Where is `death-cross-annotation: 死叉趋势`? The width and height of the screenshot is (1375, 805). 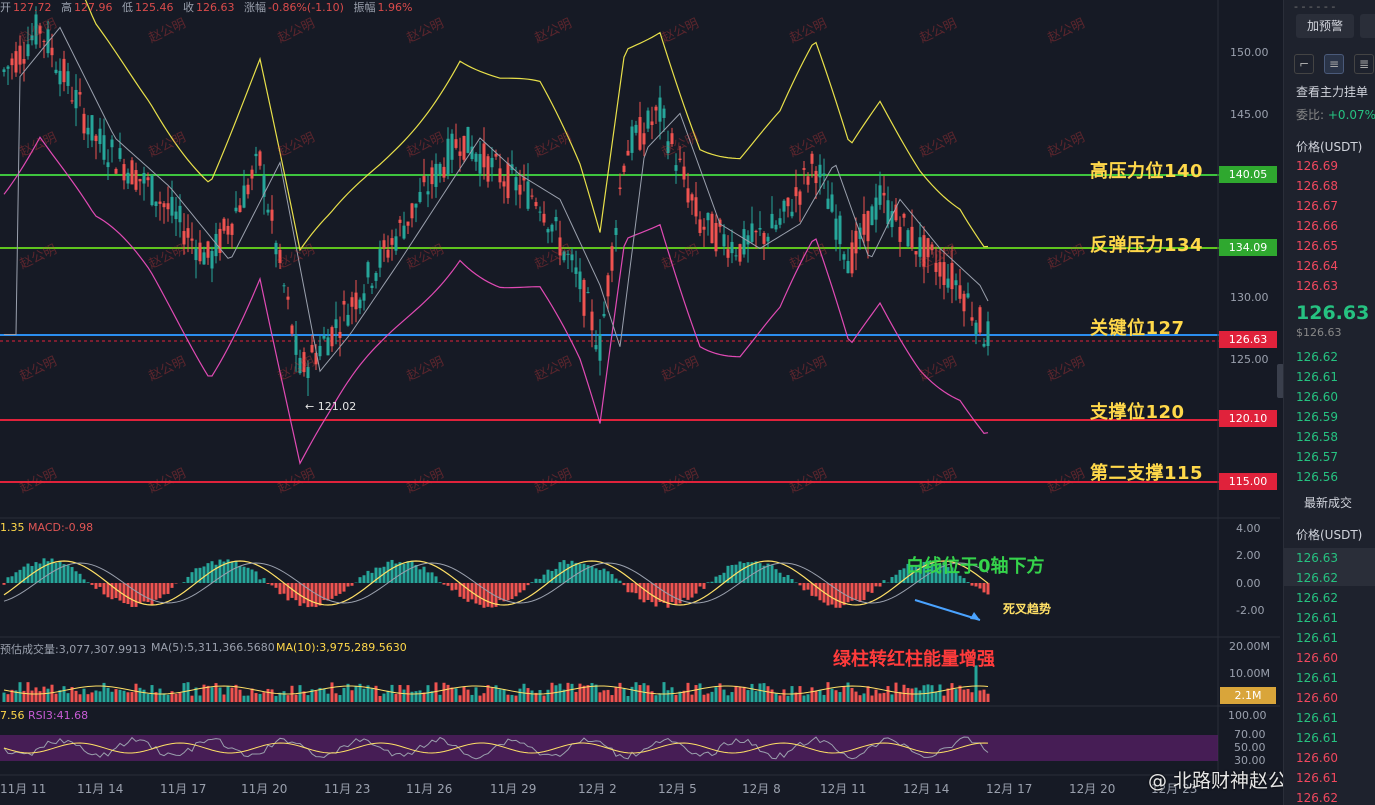
death-cross-annotation: 死叉趋势 is located at coordinates (1027, 609).